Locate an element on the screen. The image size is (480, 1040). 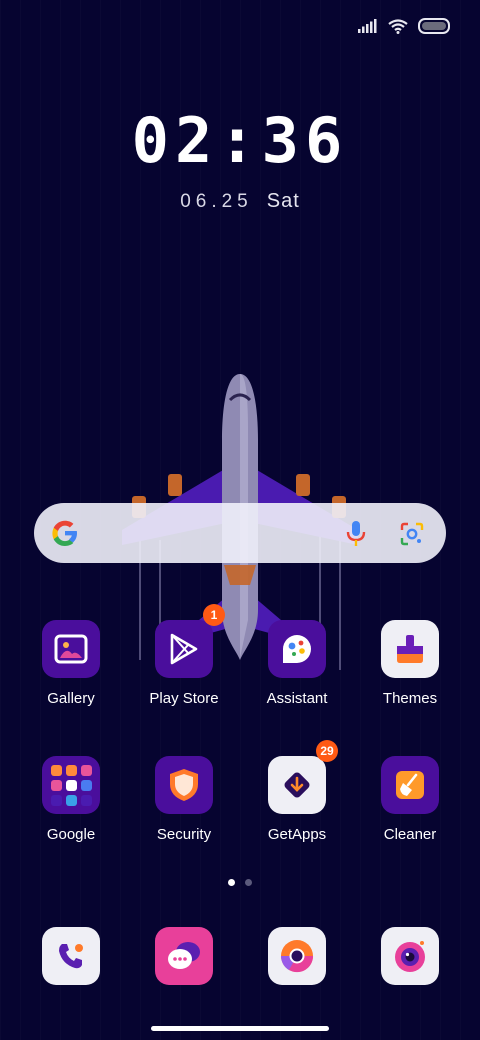
app-security: Security is located at coordinates (184, 799).